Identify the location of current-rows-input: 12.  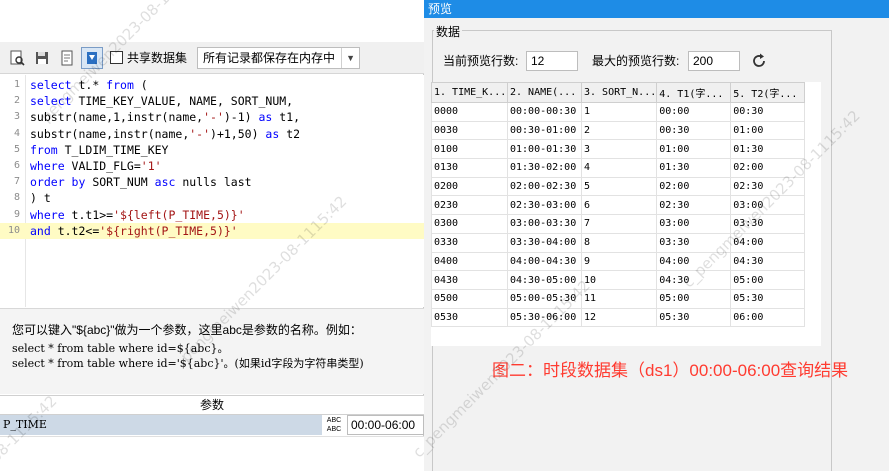
(552, 61).